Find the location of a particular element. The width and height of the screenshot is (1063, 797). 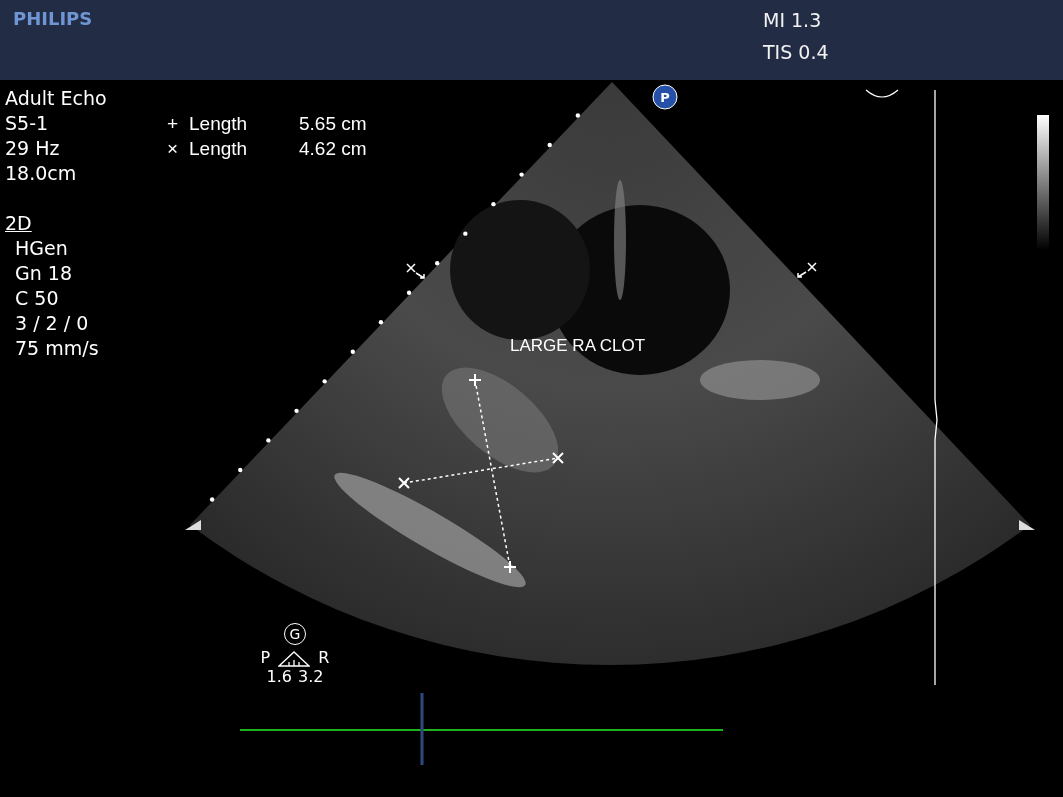

mode-setting: 3 / 2 / 0 is located at coordinates (52, 323).